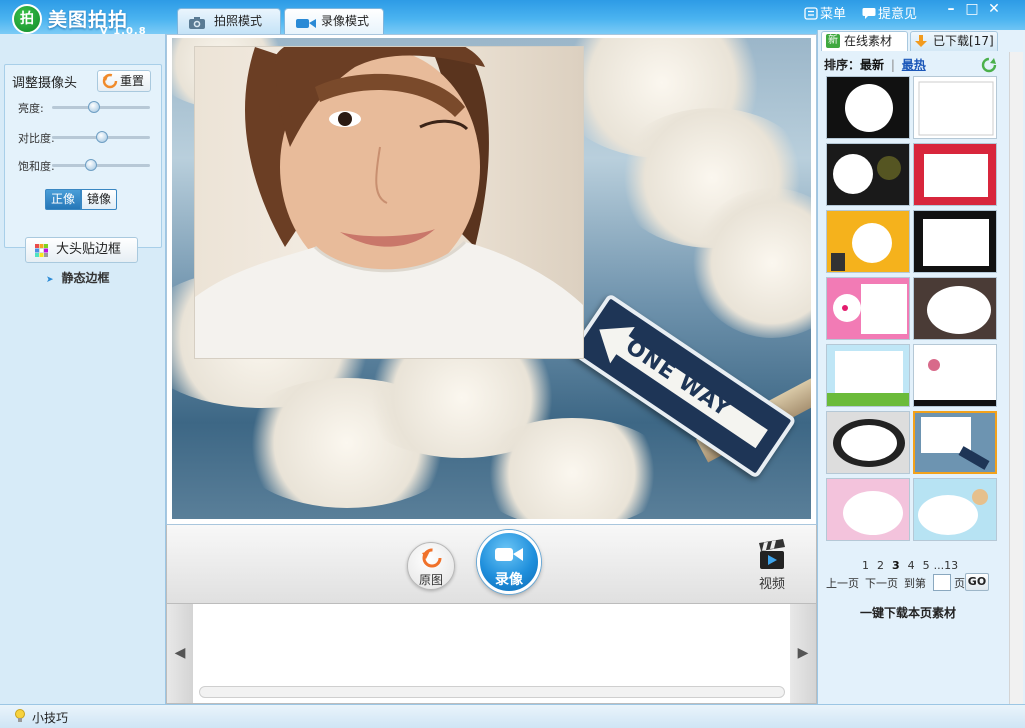  I want to click on vertical-scrollbar, so click(1016, 378).